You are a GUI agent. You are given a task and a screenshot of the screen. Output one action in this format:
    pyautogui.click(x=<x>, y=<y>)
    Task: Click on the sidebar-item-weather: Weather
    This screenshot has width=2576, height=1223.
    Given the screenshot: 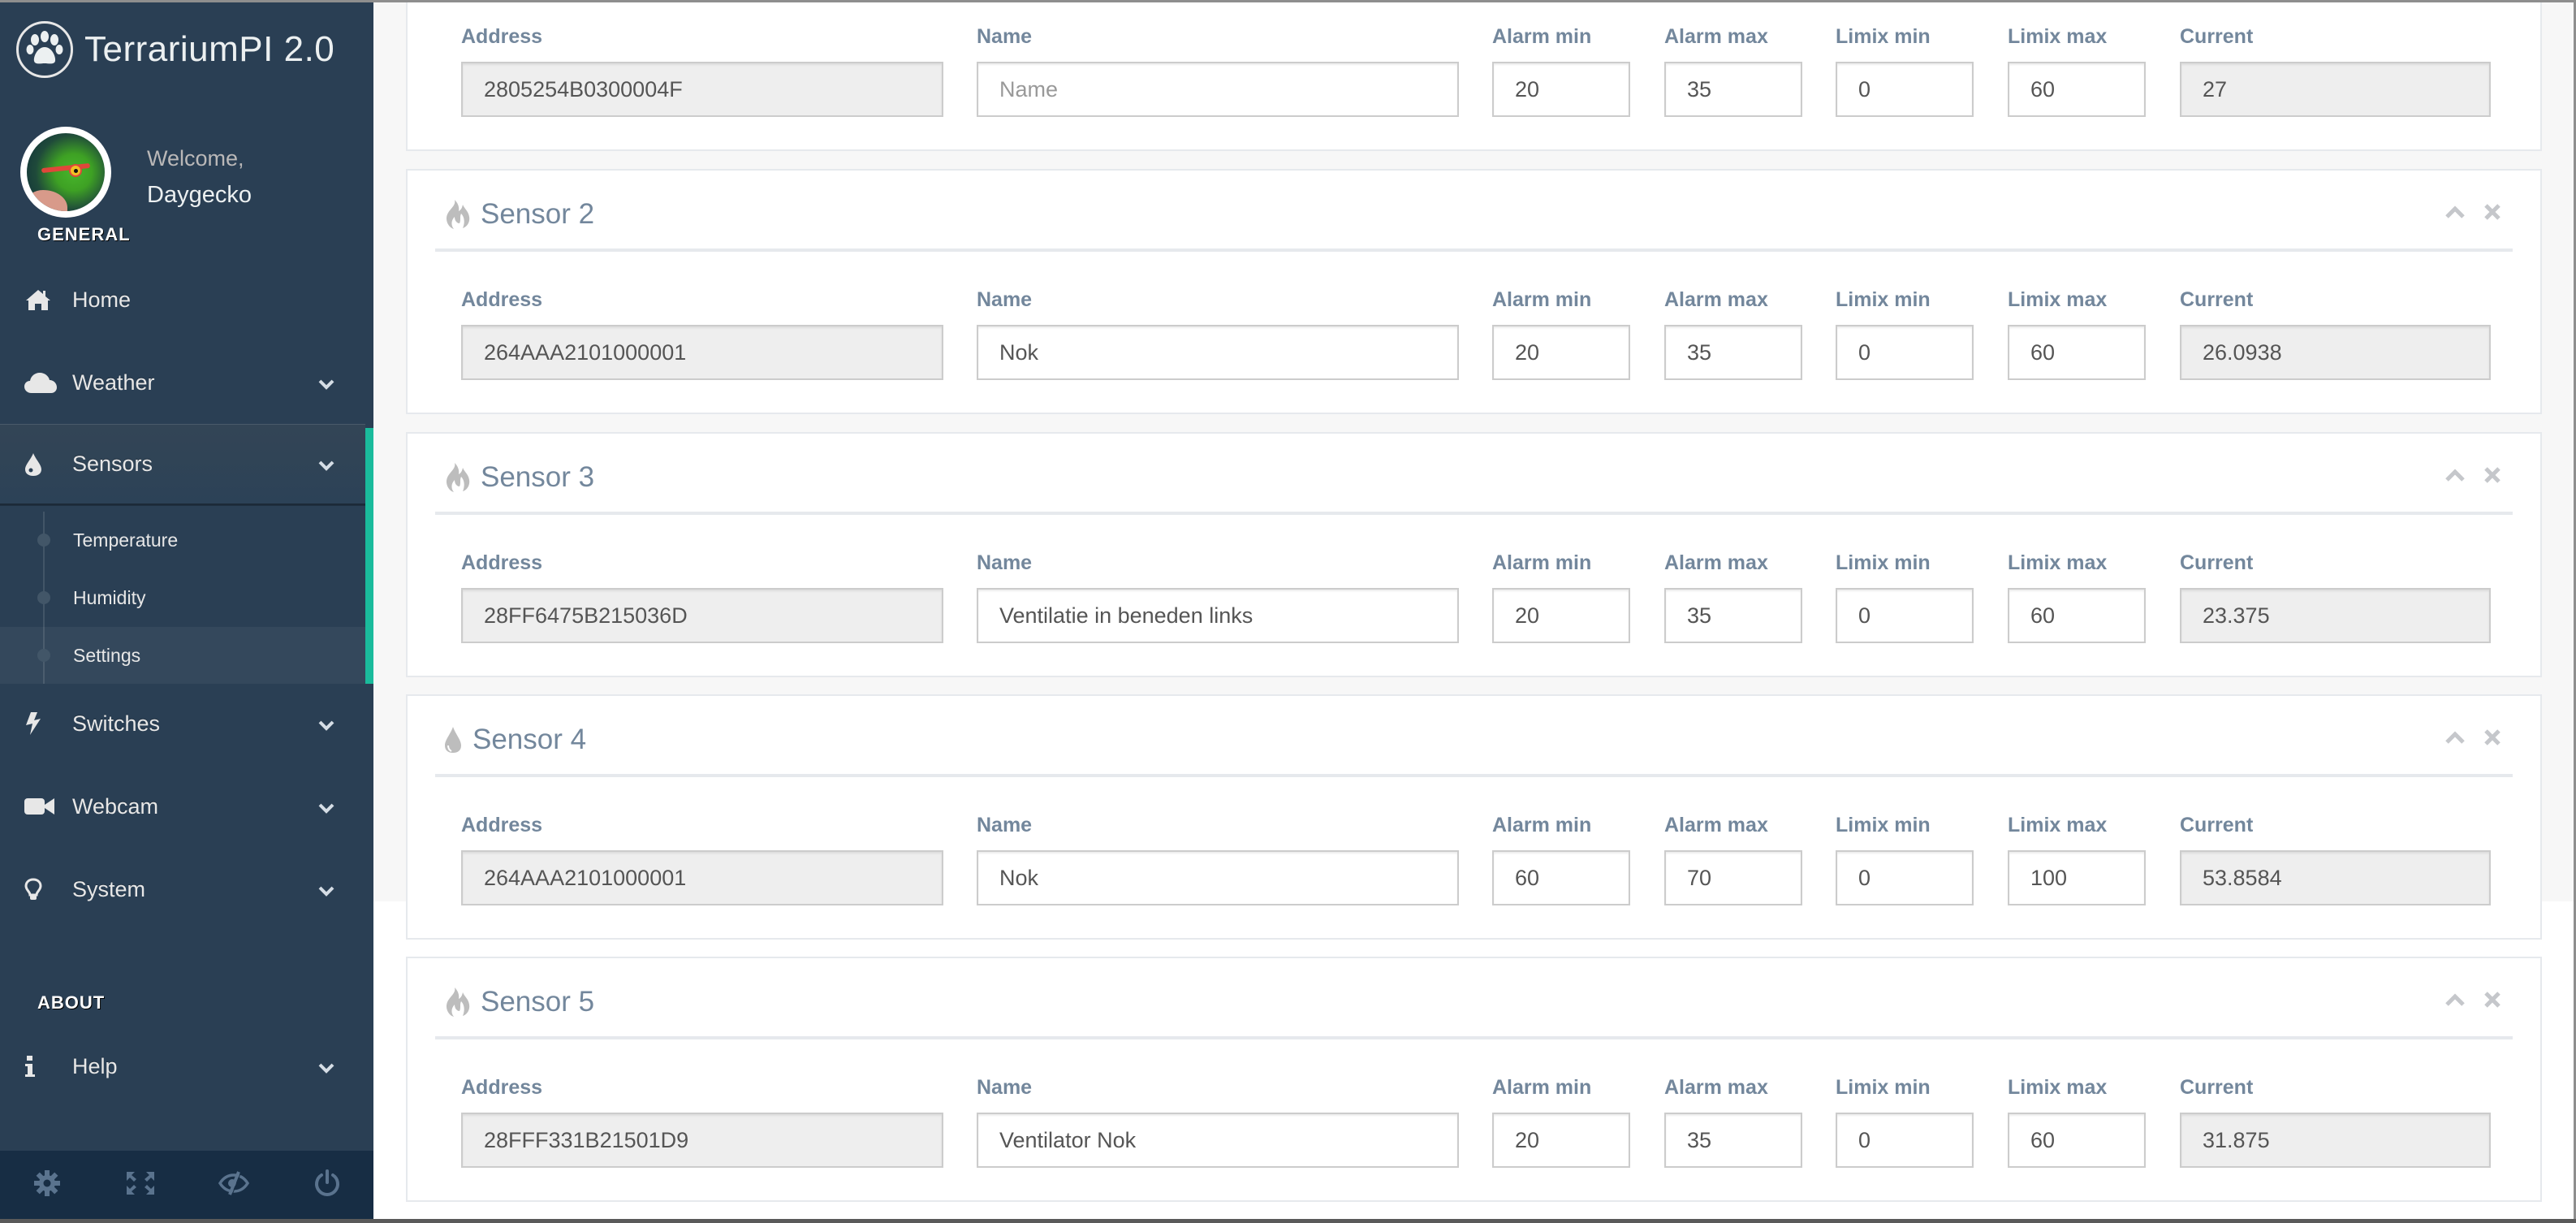 What is the action you would take?
    pyautogui.click(x=182, y=382)
    